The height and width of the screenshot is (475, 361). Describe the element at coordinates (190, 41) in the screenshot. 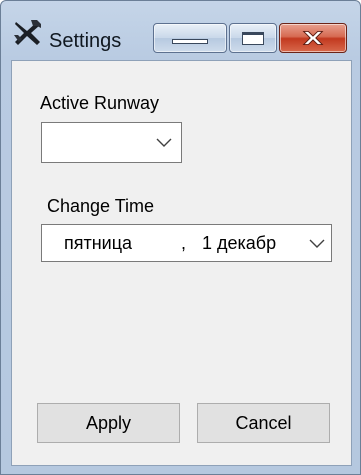

I see `minimize-icon` at that location.